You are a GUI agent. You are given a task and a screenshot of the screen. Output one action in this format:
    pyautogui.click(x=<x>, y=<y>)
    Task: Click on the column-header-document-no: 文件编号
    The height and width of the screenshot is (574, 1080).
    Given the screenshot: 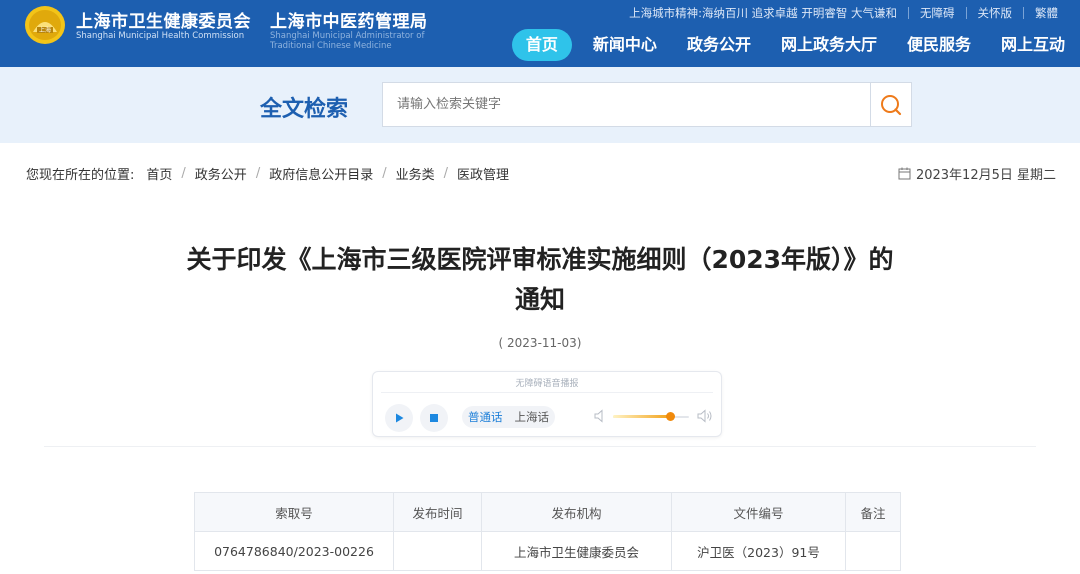 What is the action you would take?
    pyautogui.click(x=758, y=512)
    